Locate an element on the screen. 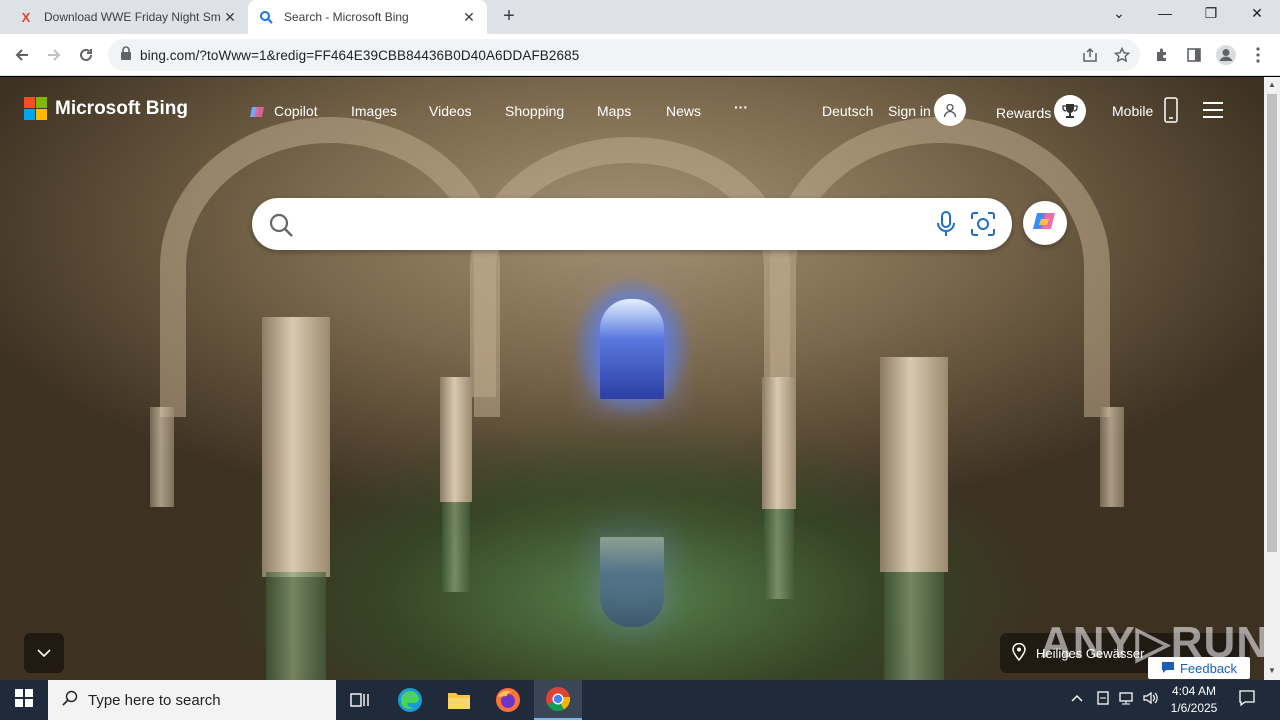 The width and height of the screenshot is (1280, 720). copilot-button is located at coordinates (1045, 223).